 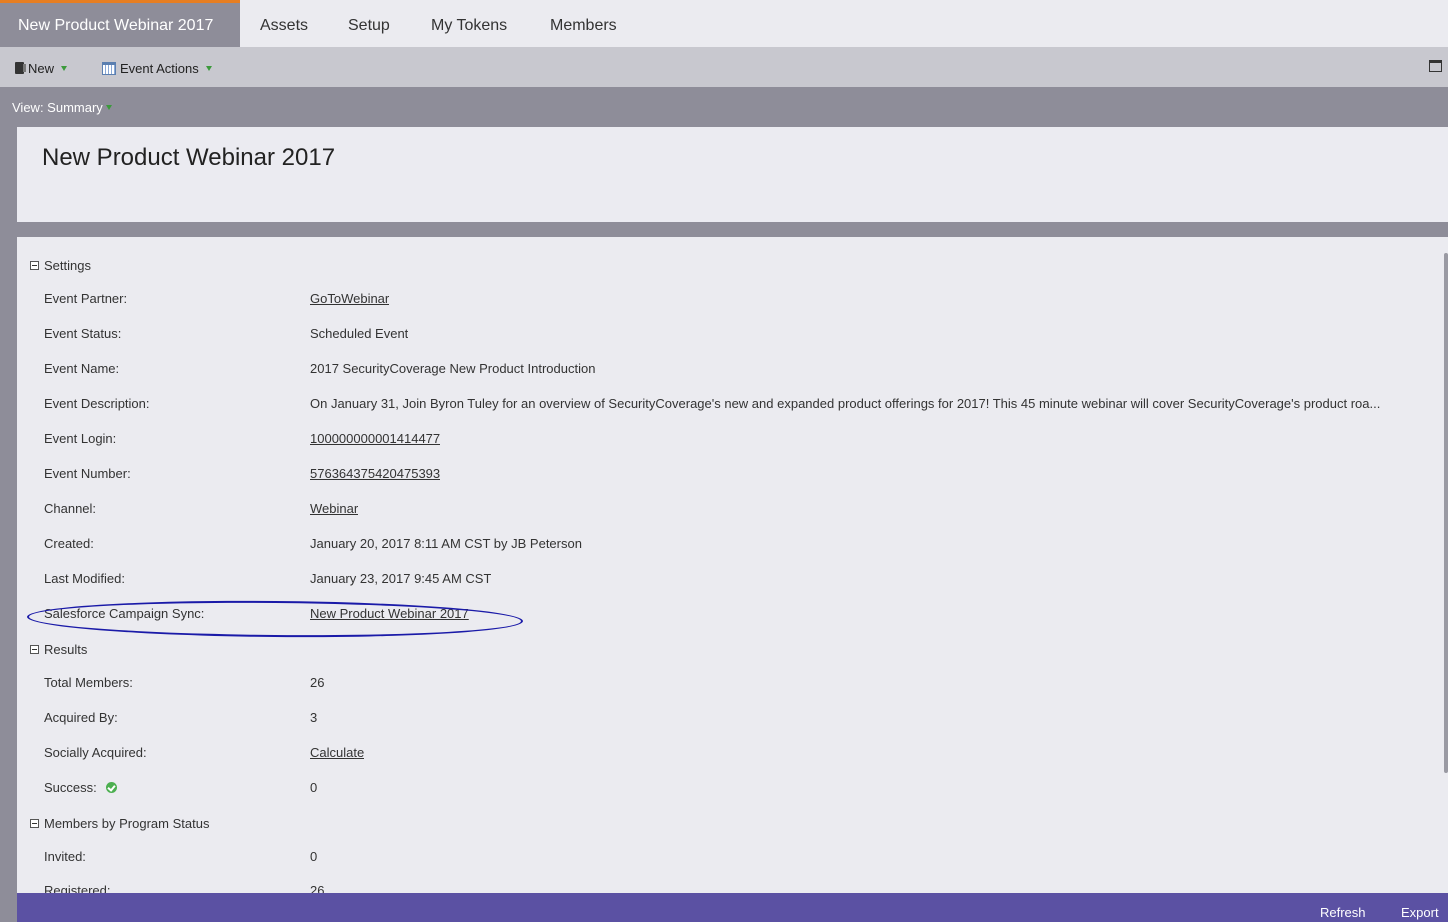 I want to click on event-actions-button: Event Actions, so click(x=157, y=68).